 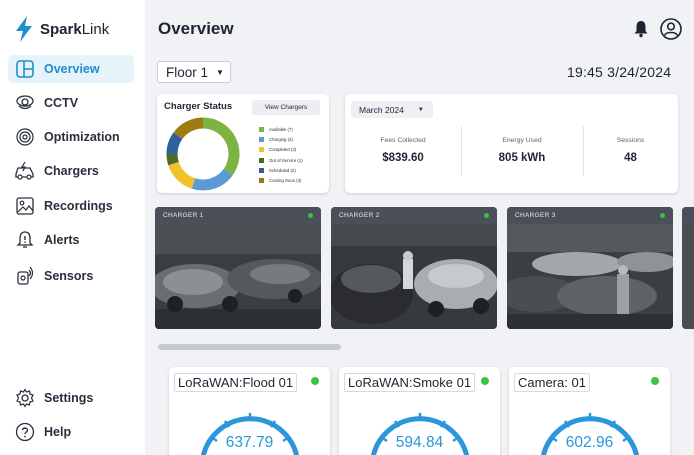 I want to click on sensor-value: 594.84, so click(x=419, y=442).